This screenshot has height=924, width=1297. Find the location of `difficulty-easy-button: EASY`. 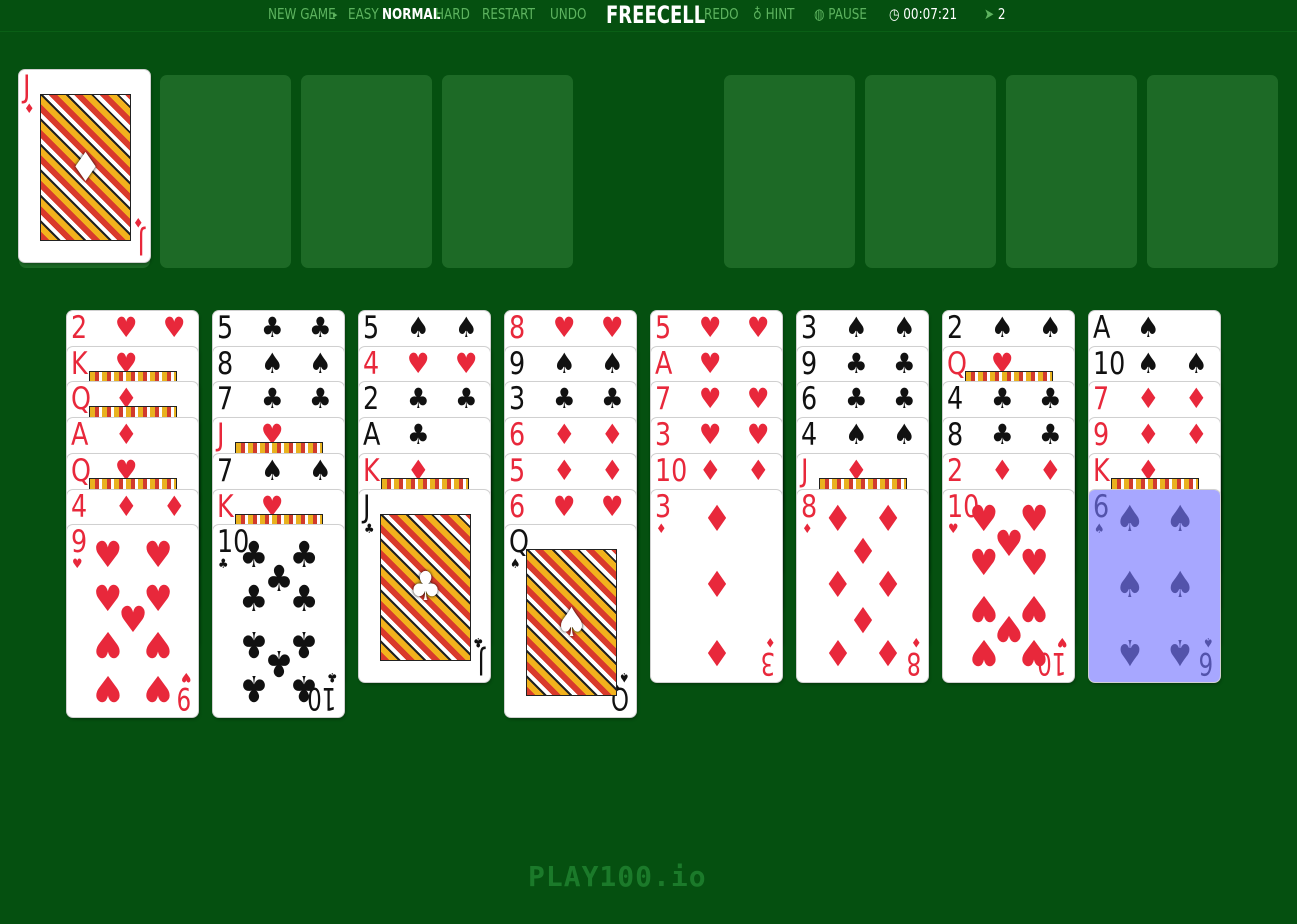

difficulty-easy-button: EASY is located at coordinates (363, 14).